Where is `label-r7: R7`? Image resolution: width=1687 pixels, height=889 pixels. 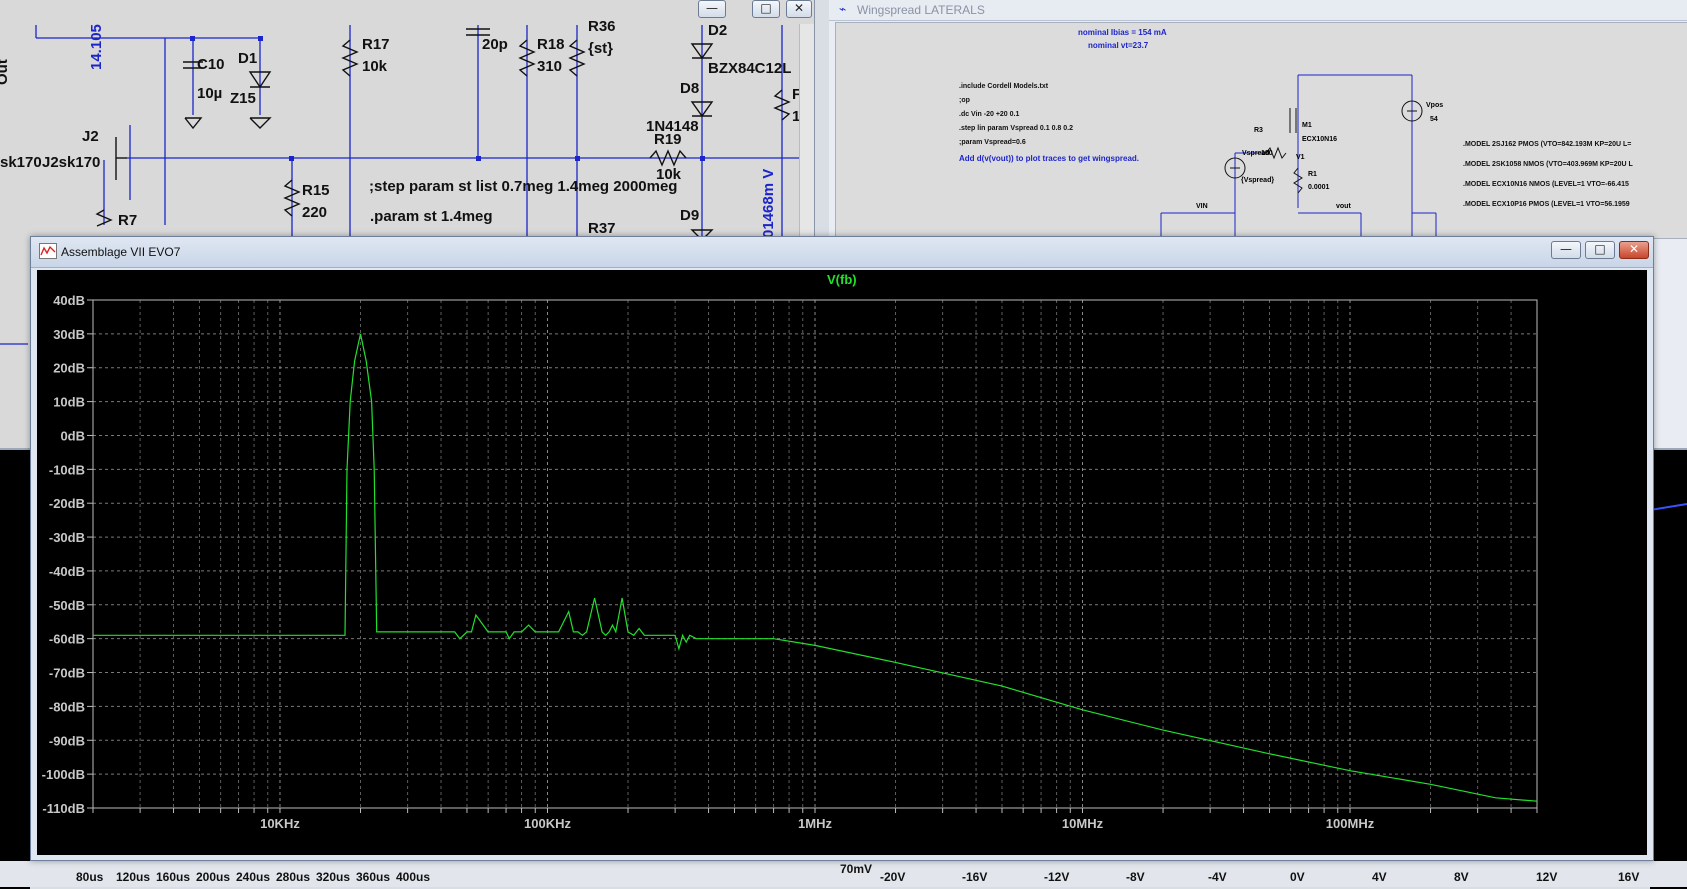
label-r7: R7 is located at coordinates (128, 220).